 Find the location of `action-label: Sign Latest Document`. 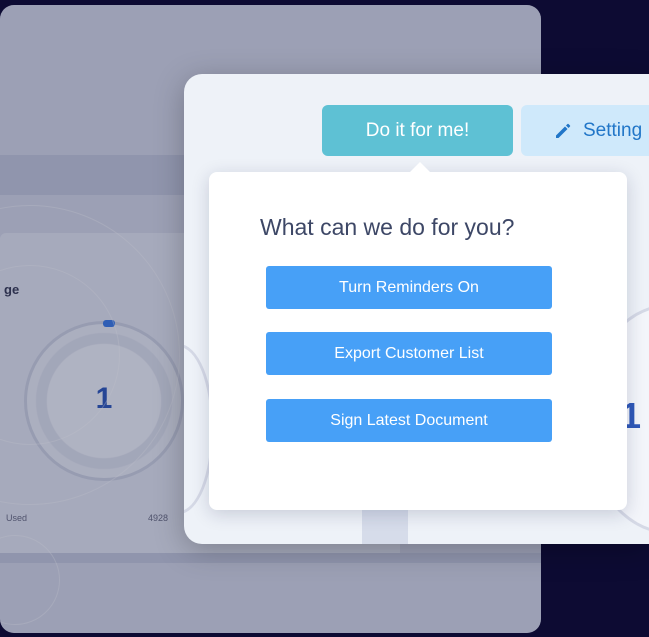

action-label: Sign Latest Document is located at coordinates (409, 420).